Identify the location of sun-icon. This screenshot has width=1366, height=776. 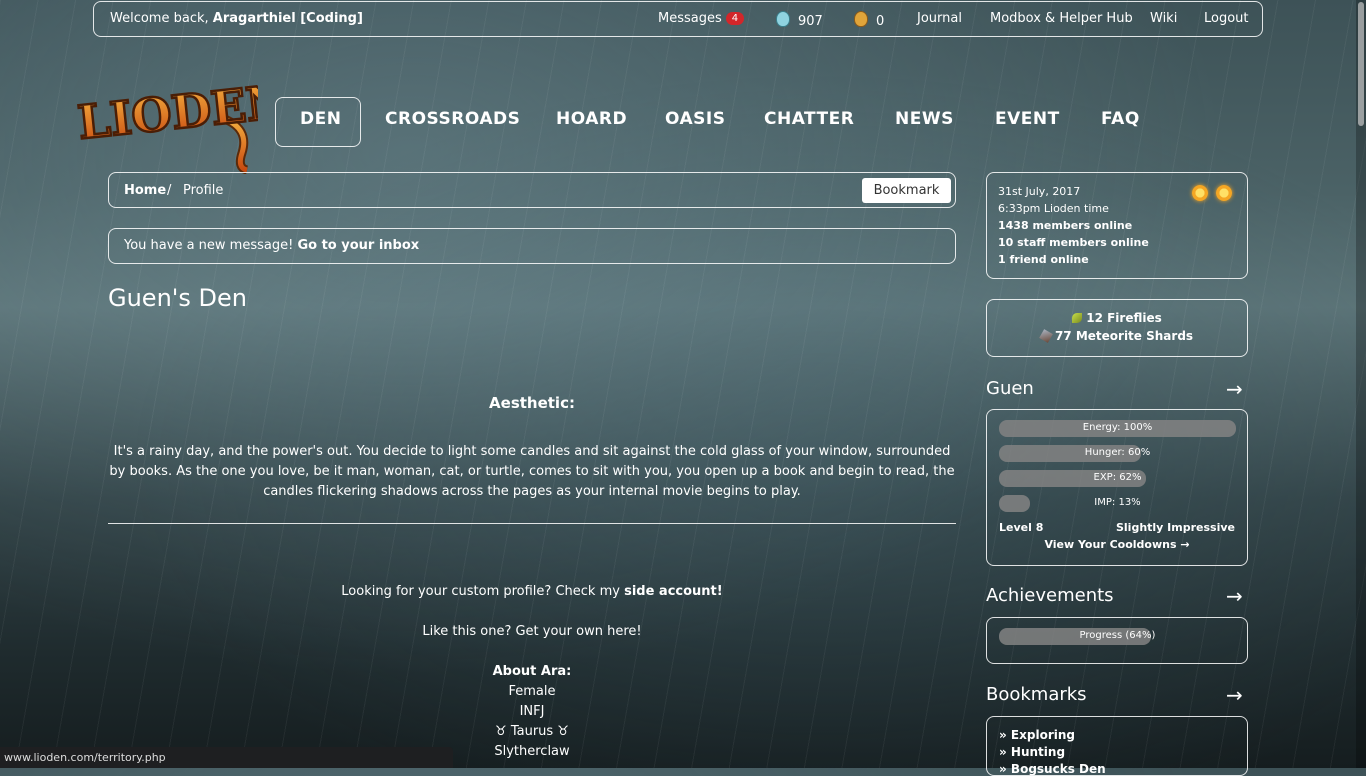
(1200, 193).